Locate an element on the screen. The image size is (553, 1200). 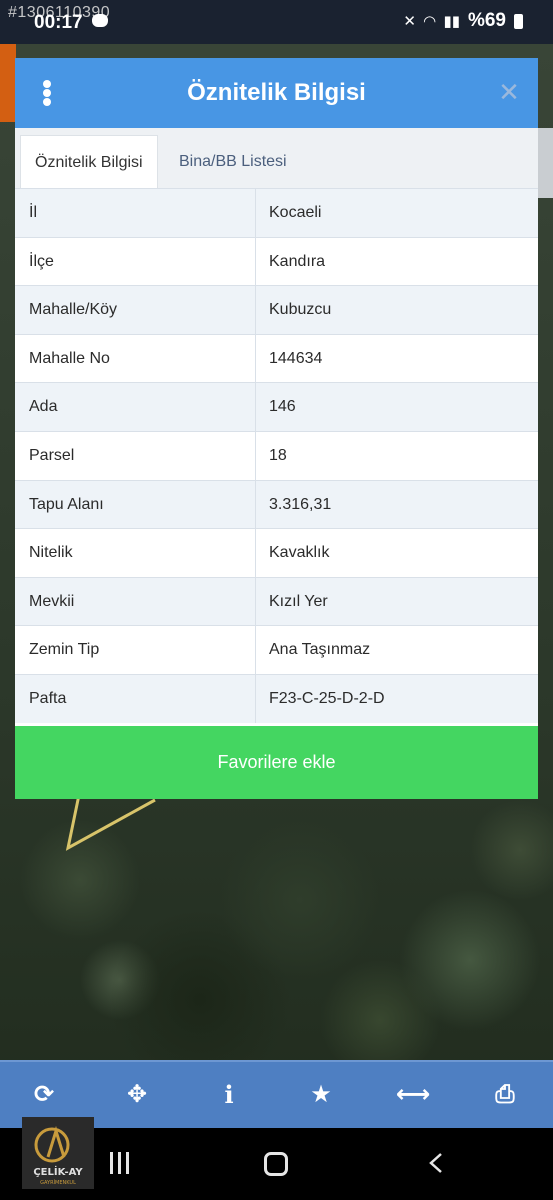
table-row: Parsel 18 is located at coordinates (276, 455).